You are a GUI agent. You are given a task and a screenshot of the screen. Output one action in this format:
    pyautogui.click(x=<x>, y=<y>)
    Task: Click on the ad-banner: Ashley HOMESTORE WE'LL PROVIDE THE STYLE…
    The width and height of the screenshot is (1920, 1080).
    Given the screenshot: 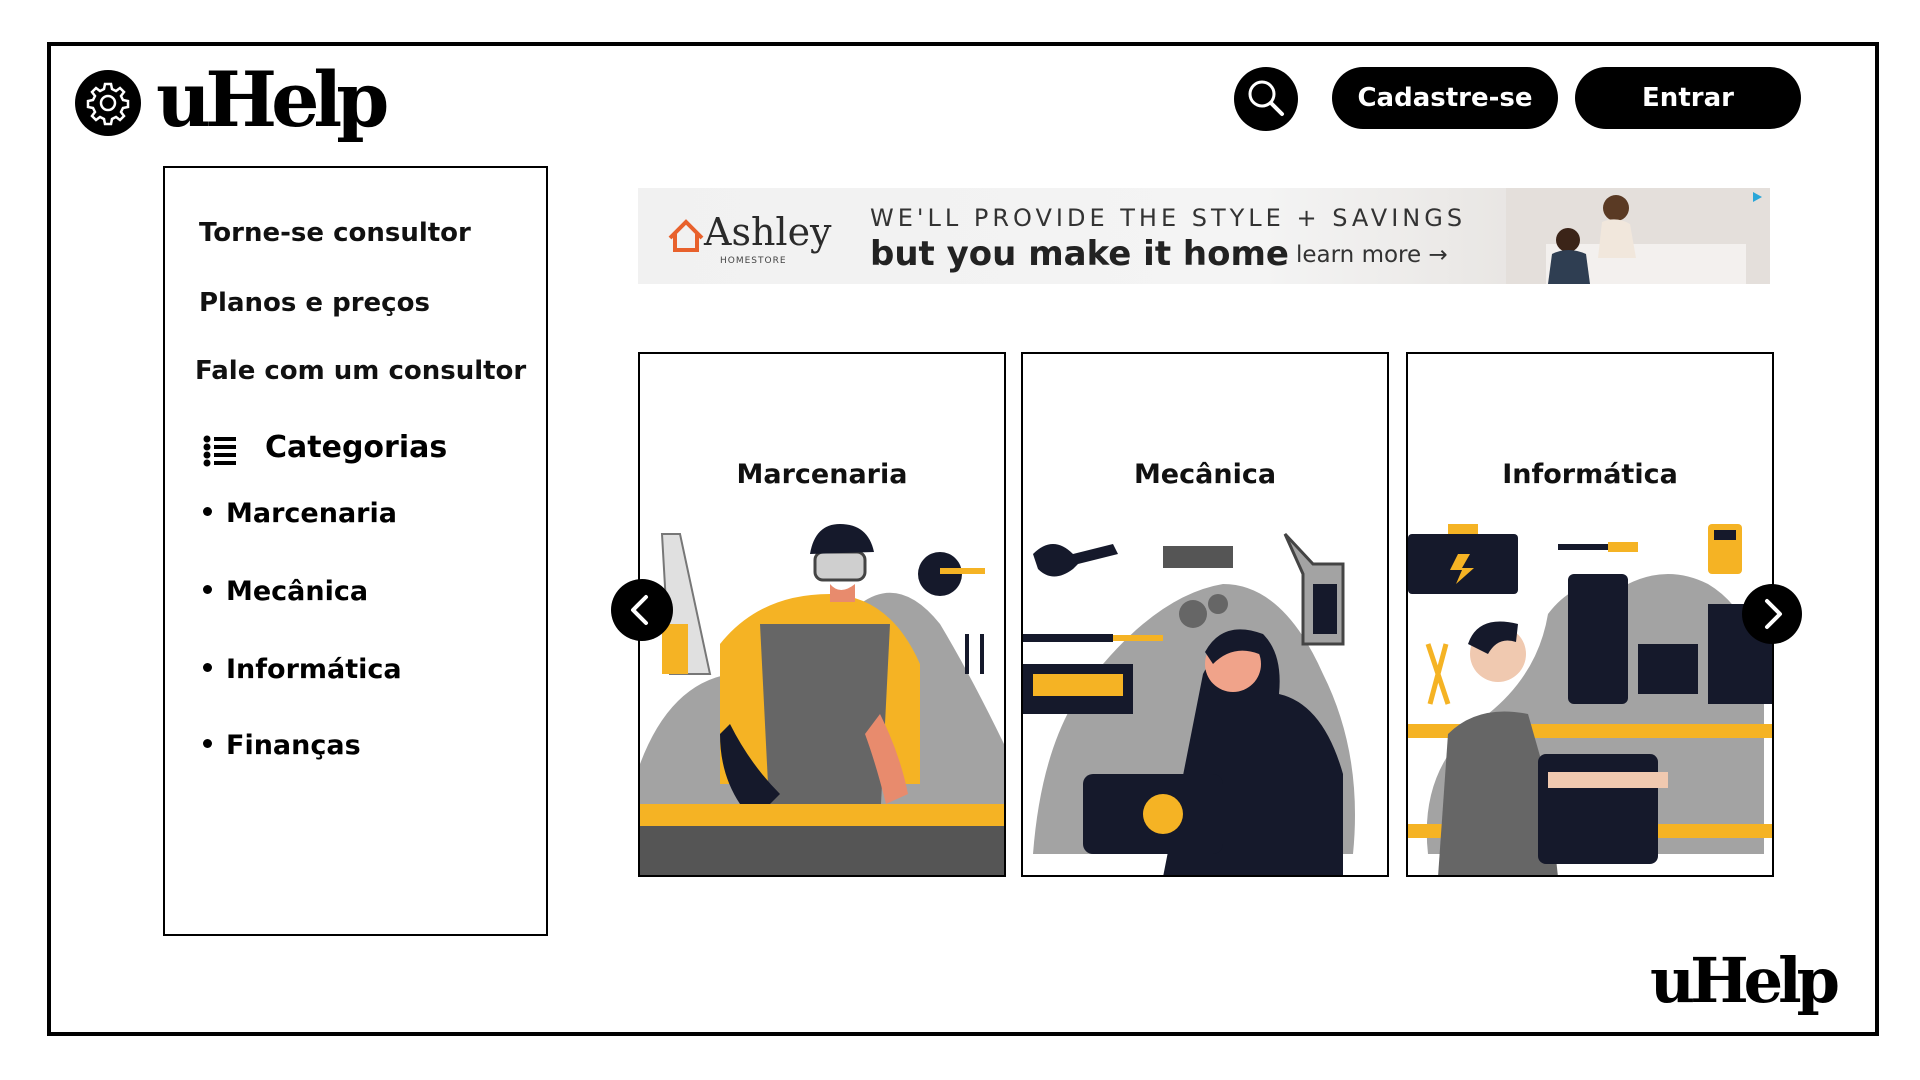 What is the action you would take?
    pyautogui.click(x=1204, y=236)
    